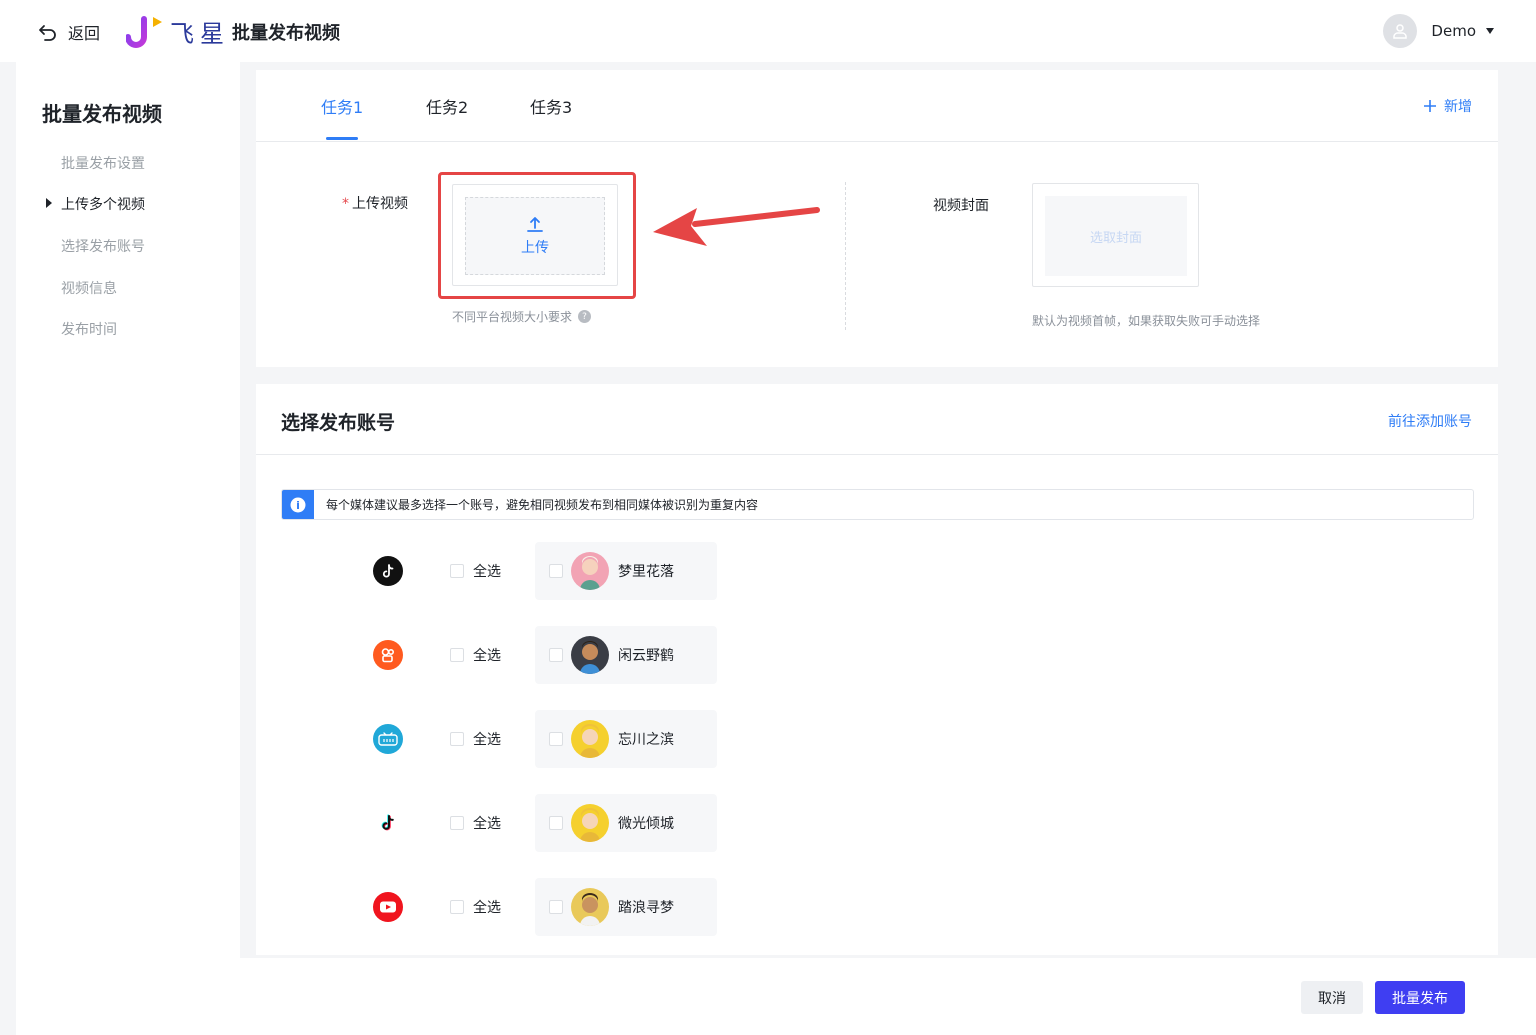 This screenshot has height=1035, width=1536. What do you see at coordinates (345, 204) in the screenshot?
I see `required-mark: *` at bounding box center [345, 204].